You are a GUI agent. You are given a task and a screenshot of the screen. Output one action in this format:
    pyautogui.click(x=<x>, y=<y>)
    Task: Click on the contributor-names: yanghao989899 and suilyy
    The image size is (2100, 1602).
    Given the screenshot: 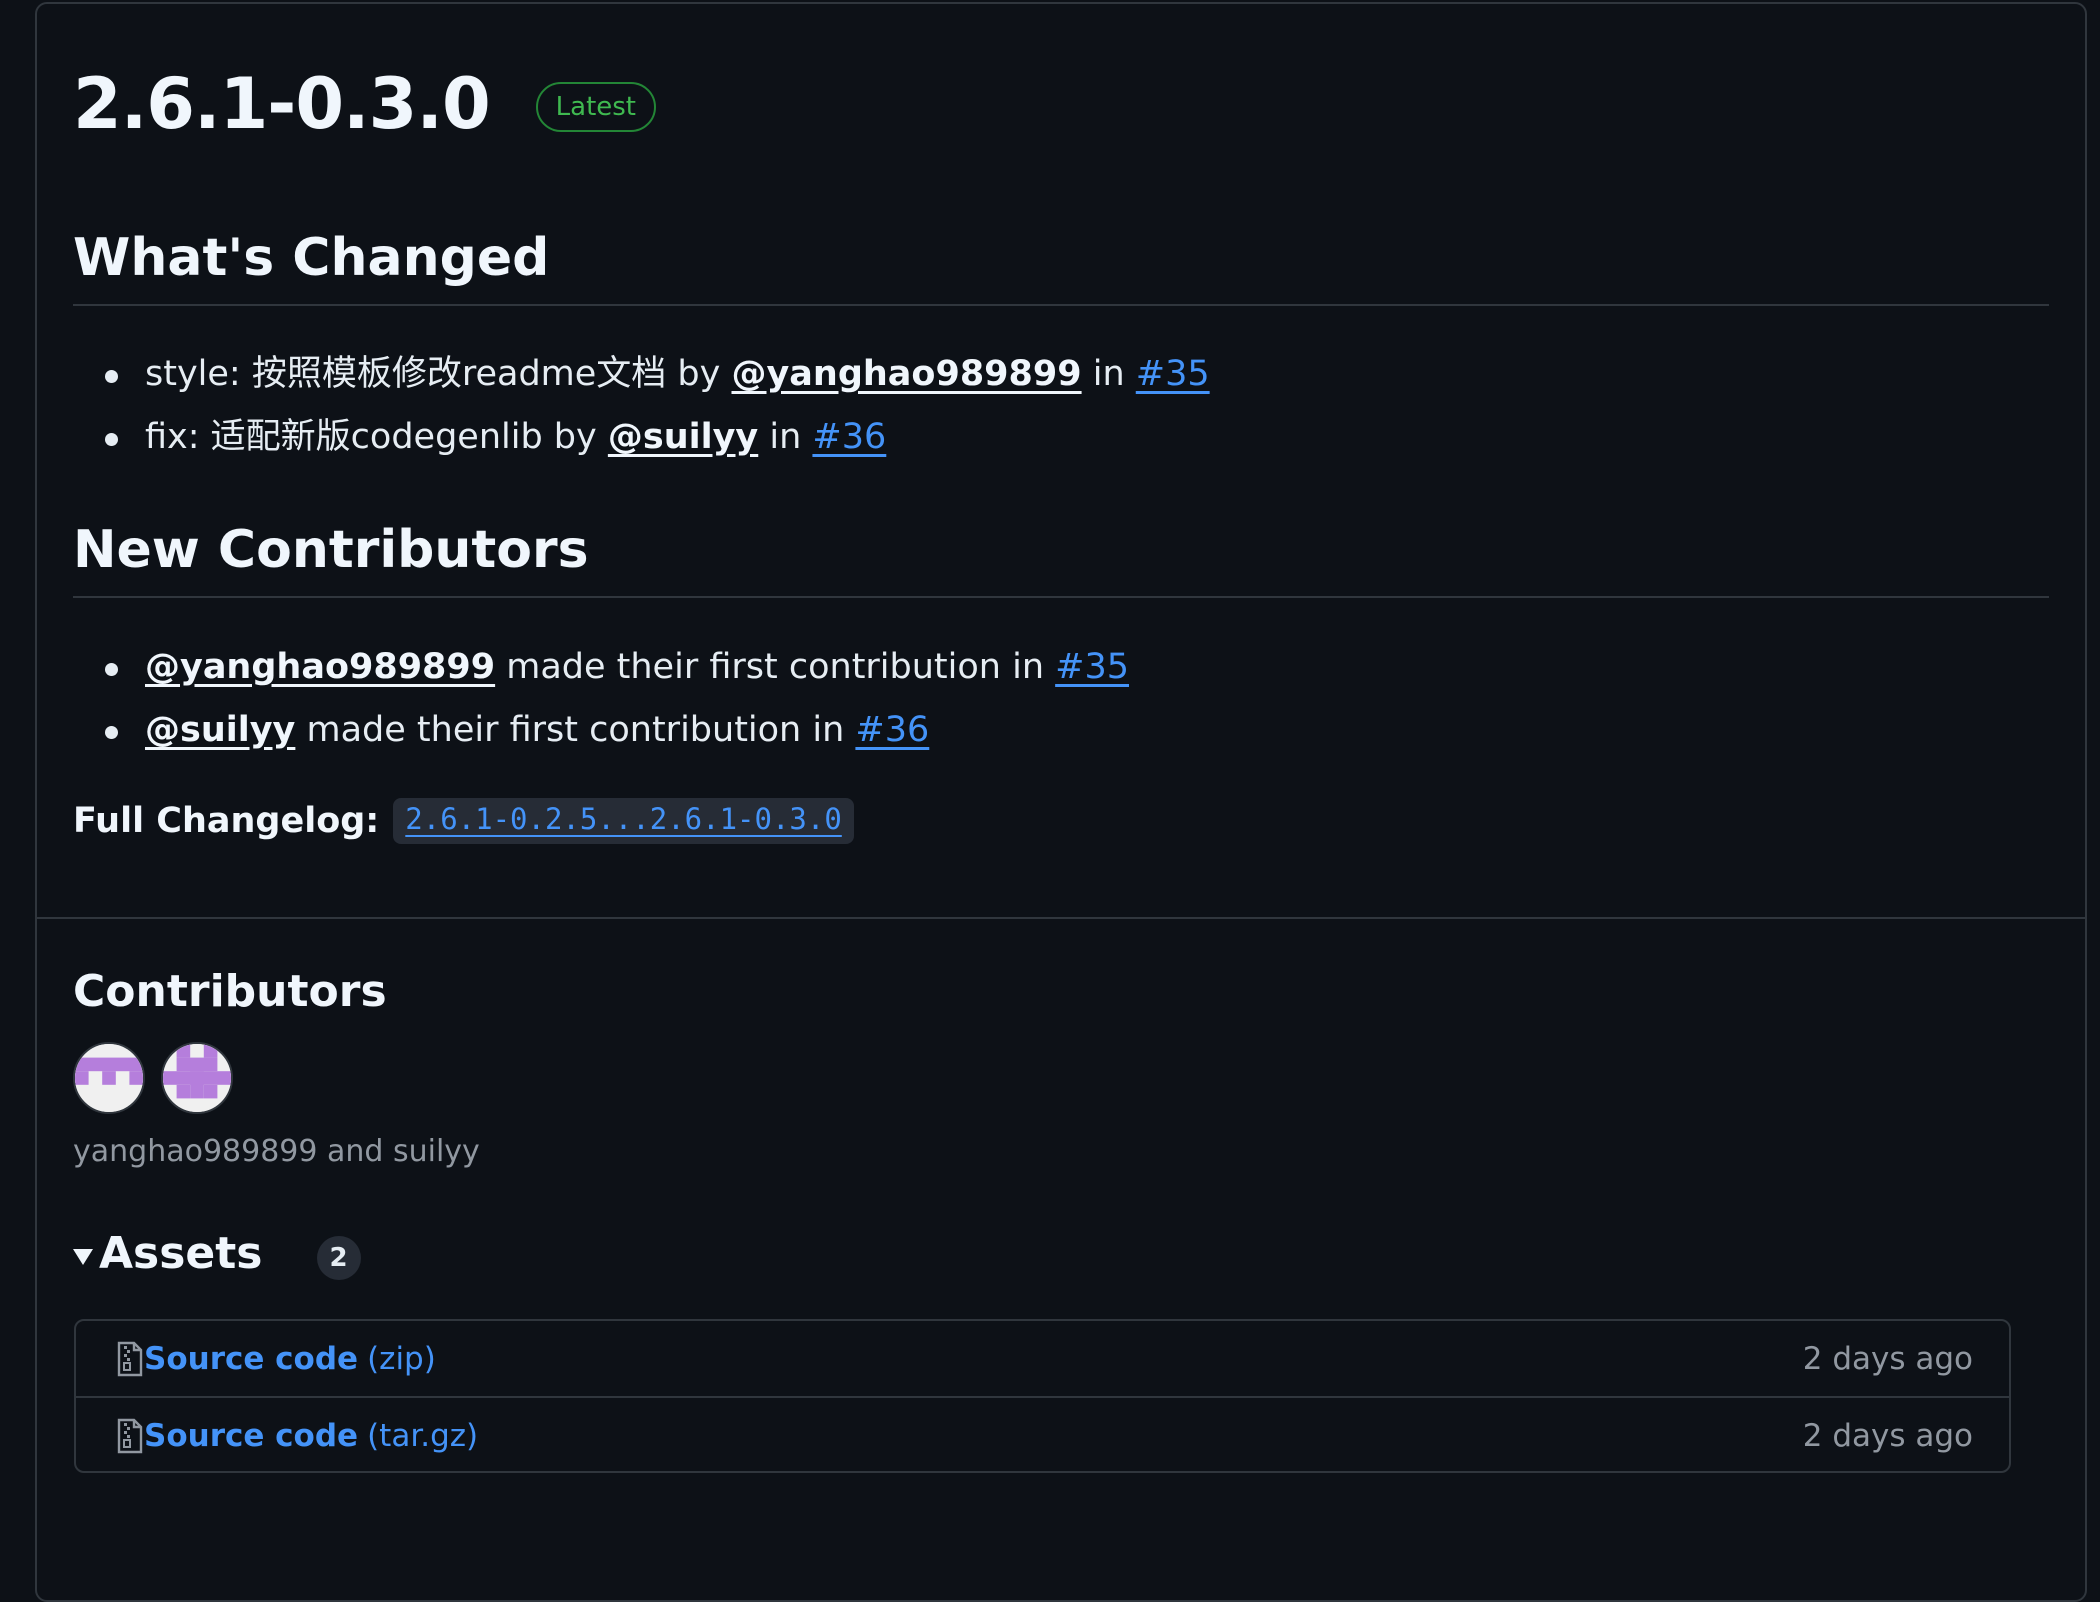 What is the action you would take?
    pyautogui.click(x=276, y=1151)
    